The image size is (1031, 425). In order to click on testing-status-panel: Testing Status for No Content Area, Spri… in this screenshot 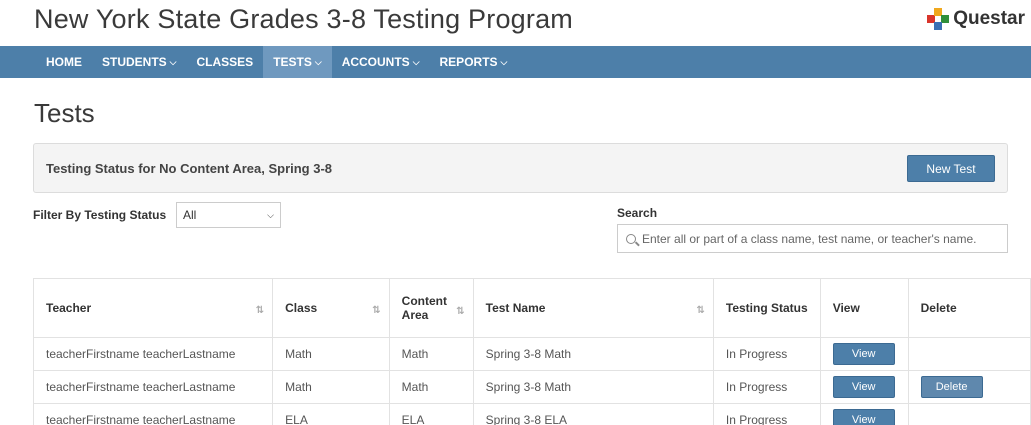, I will do `click(520, 168)`.